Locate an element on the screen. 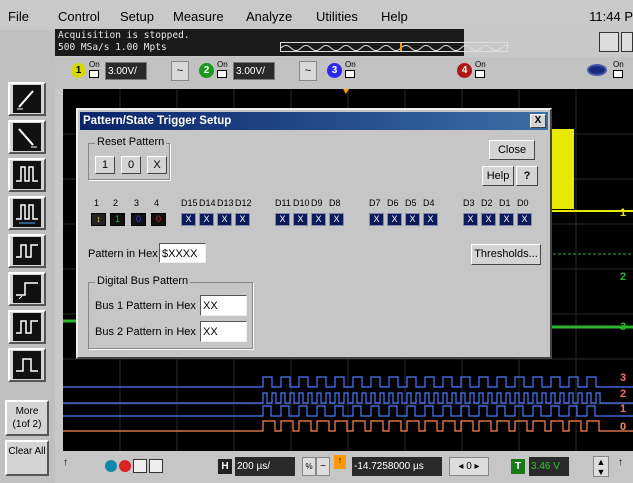 The width and height of the screenshot is (633, 483). reset-1-button: 1 is located at coordinates (105, 165).